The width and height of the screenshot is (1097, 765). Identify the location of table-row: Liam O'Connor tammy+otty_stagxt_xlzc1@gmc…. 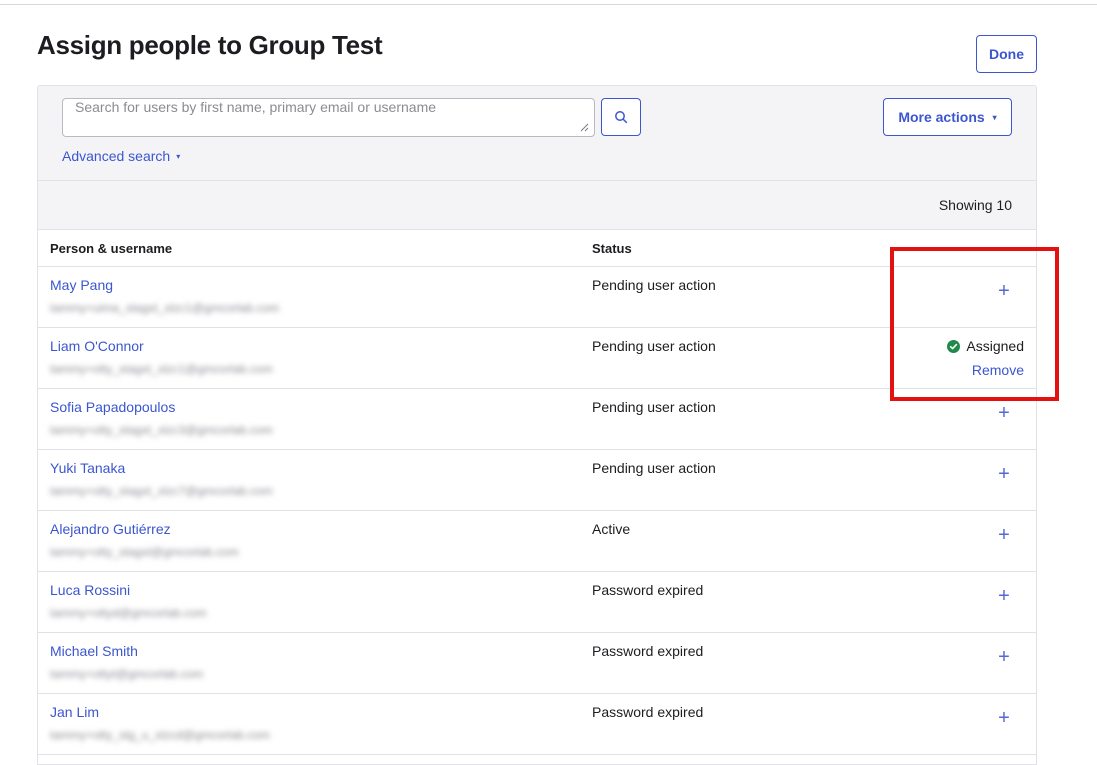
(537, 358).